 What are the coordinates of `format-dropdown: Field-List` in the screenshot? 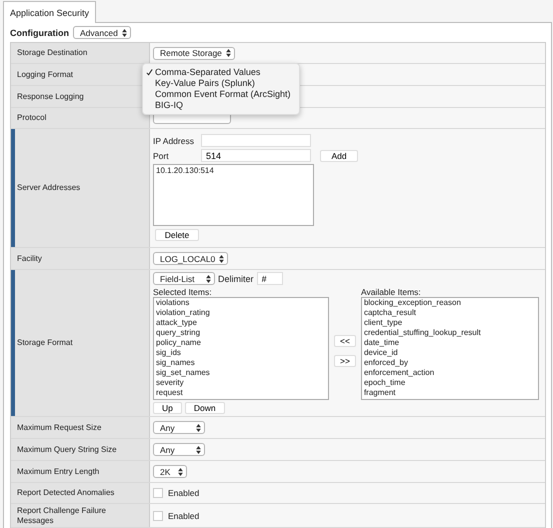 It's located at (184, 278).